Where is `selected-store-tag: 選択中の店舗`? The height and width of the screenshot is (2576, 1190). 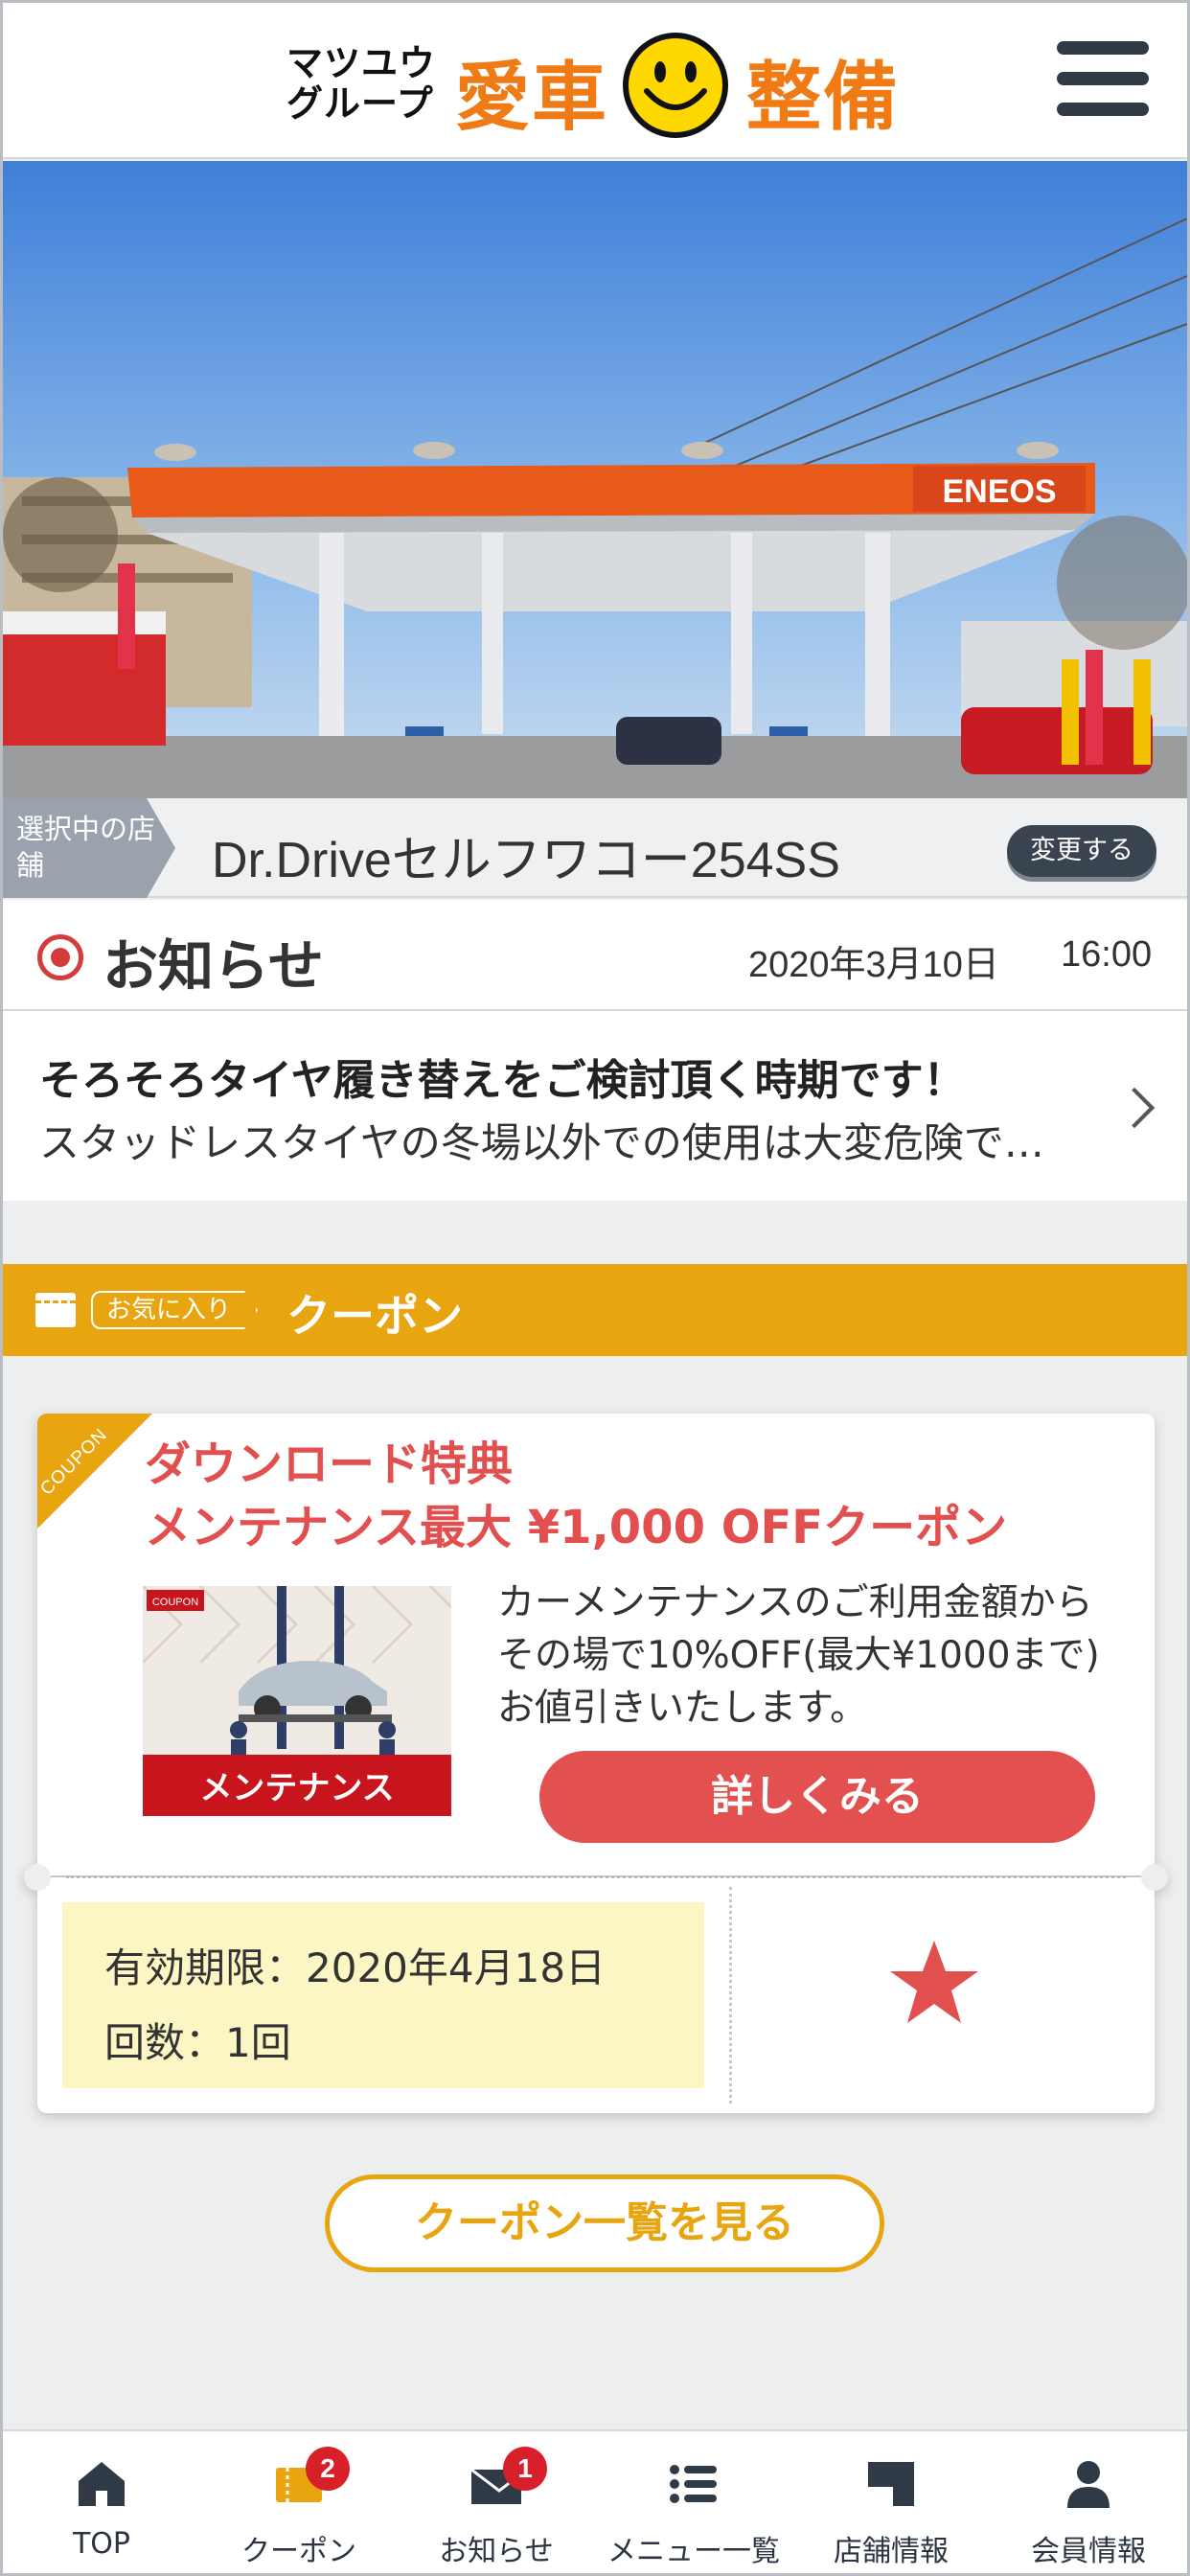
selected-store-tag: 選択中の店舗 is located at coordinates (89, 848).